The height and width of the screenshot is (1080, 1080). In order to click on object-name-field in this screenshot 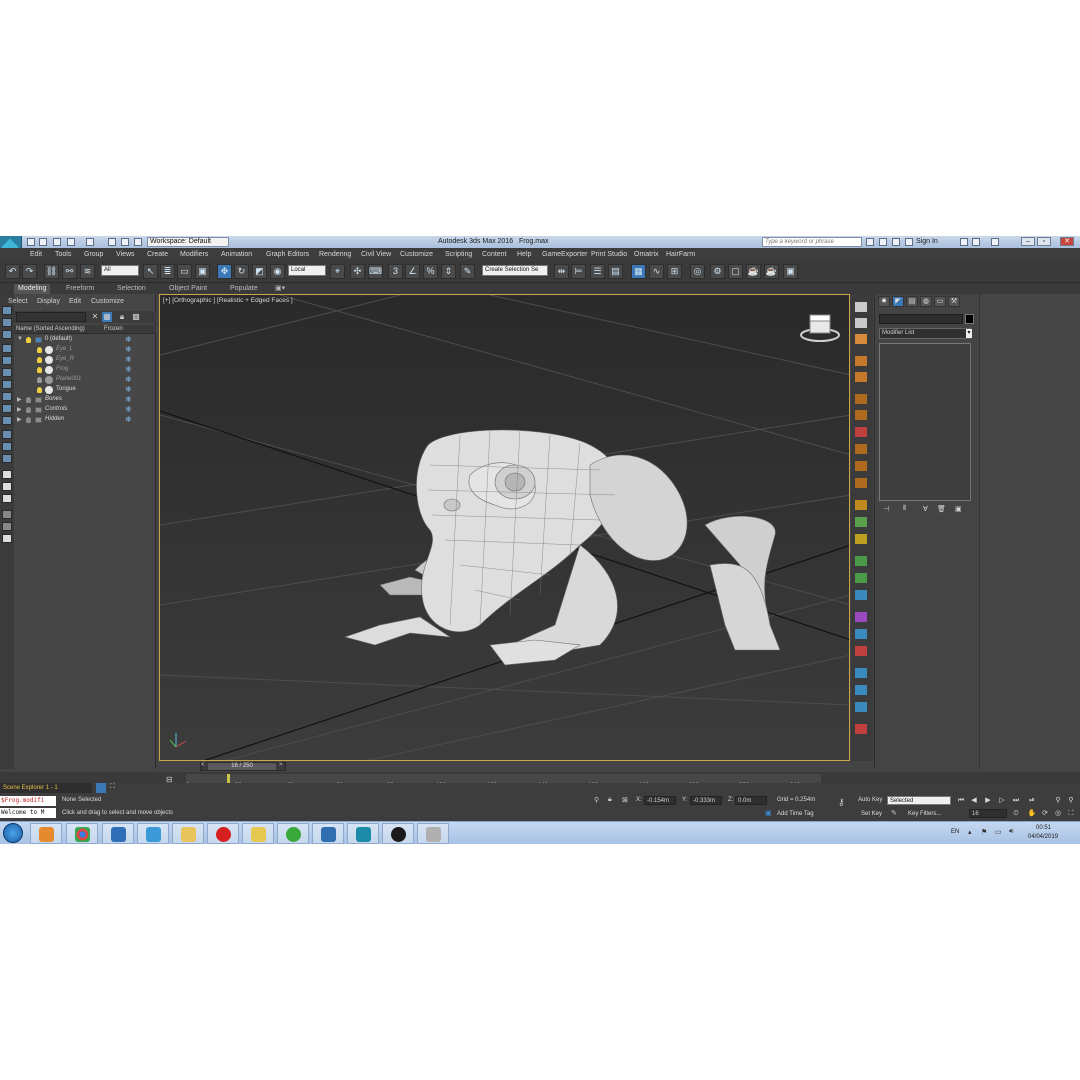, I will do `click(921, 319)`.